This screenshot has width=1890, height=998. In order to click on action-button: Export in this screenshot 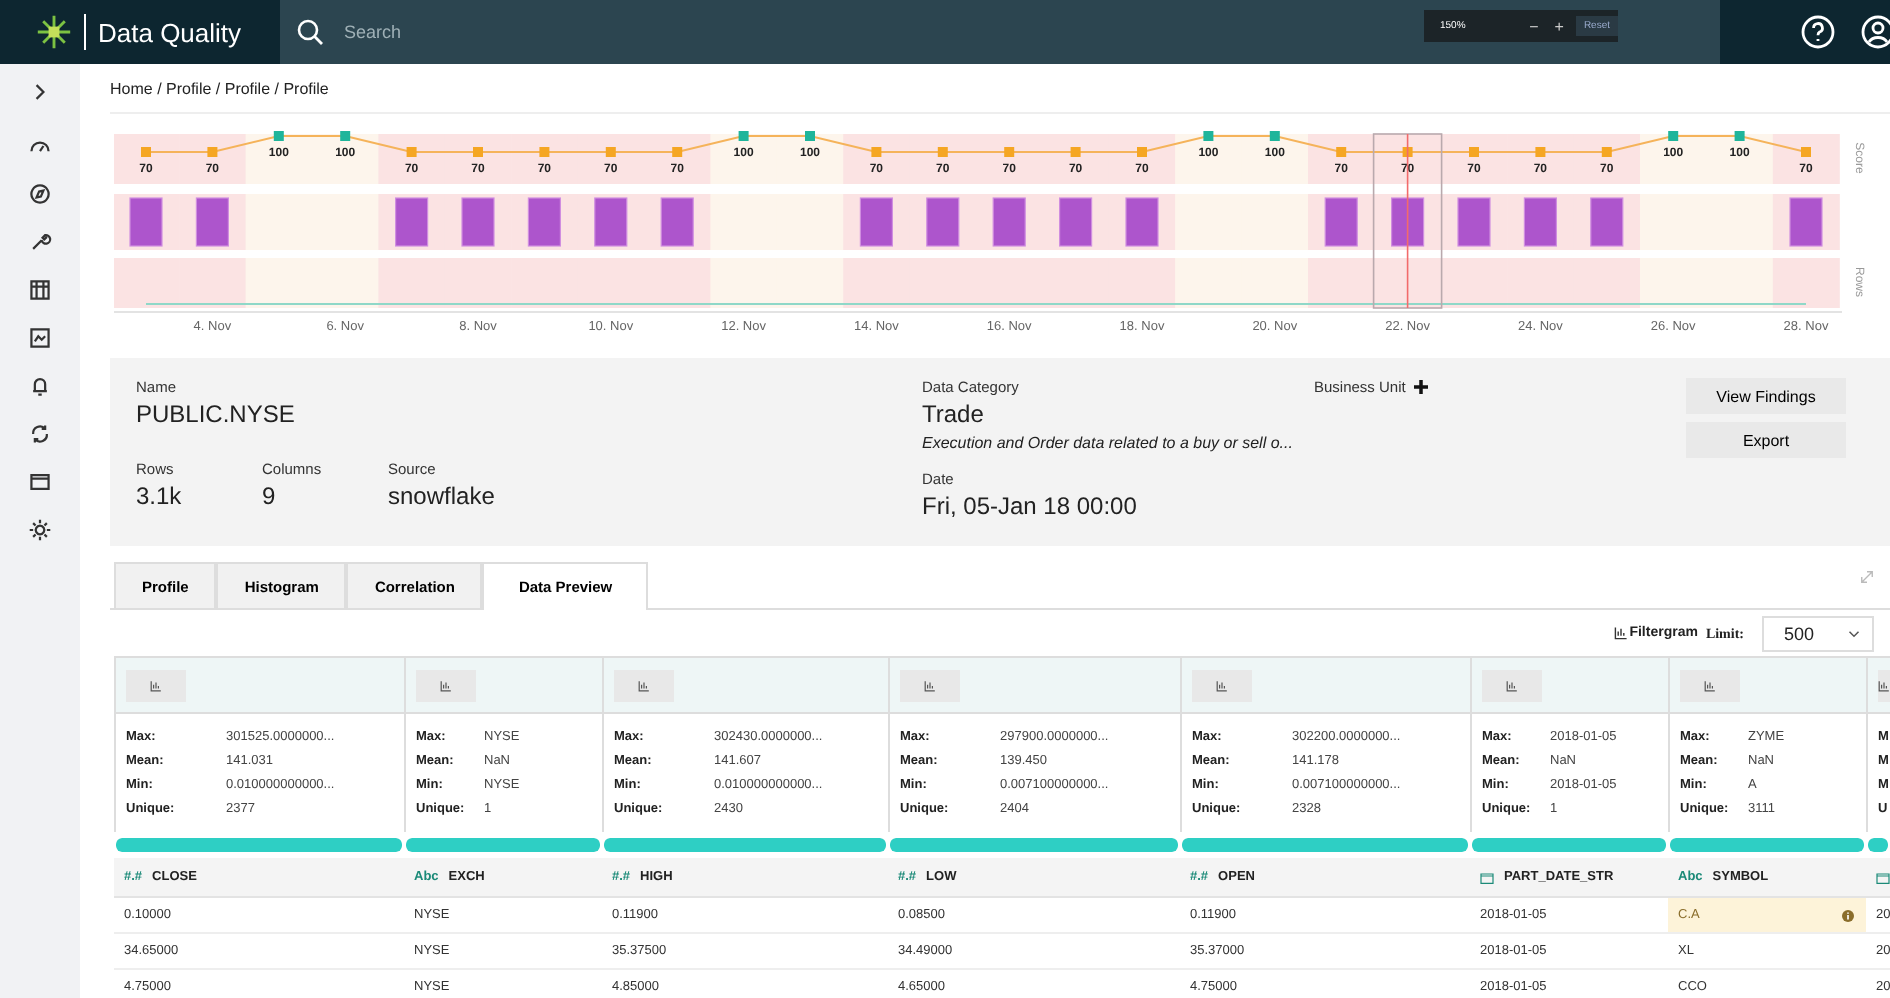, I will do `click(1766, 440)`.